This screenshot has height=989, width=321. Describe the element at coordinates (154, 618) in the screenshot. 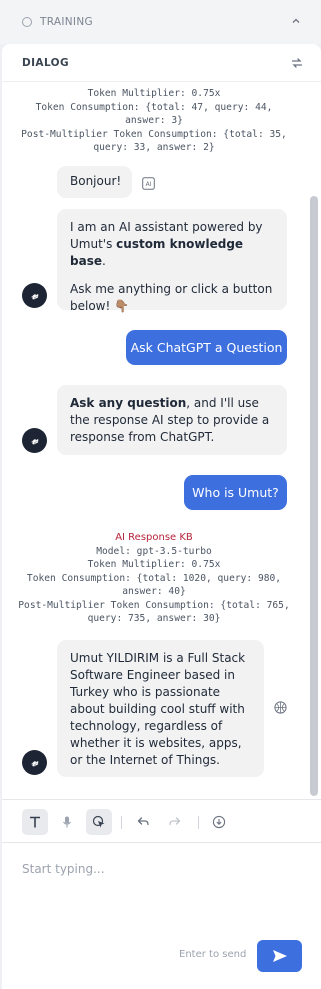

I see `post-multiplier-text-cont: query: 735, answer: 30}` at that location.